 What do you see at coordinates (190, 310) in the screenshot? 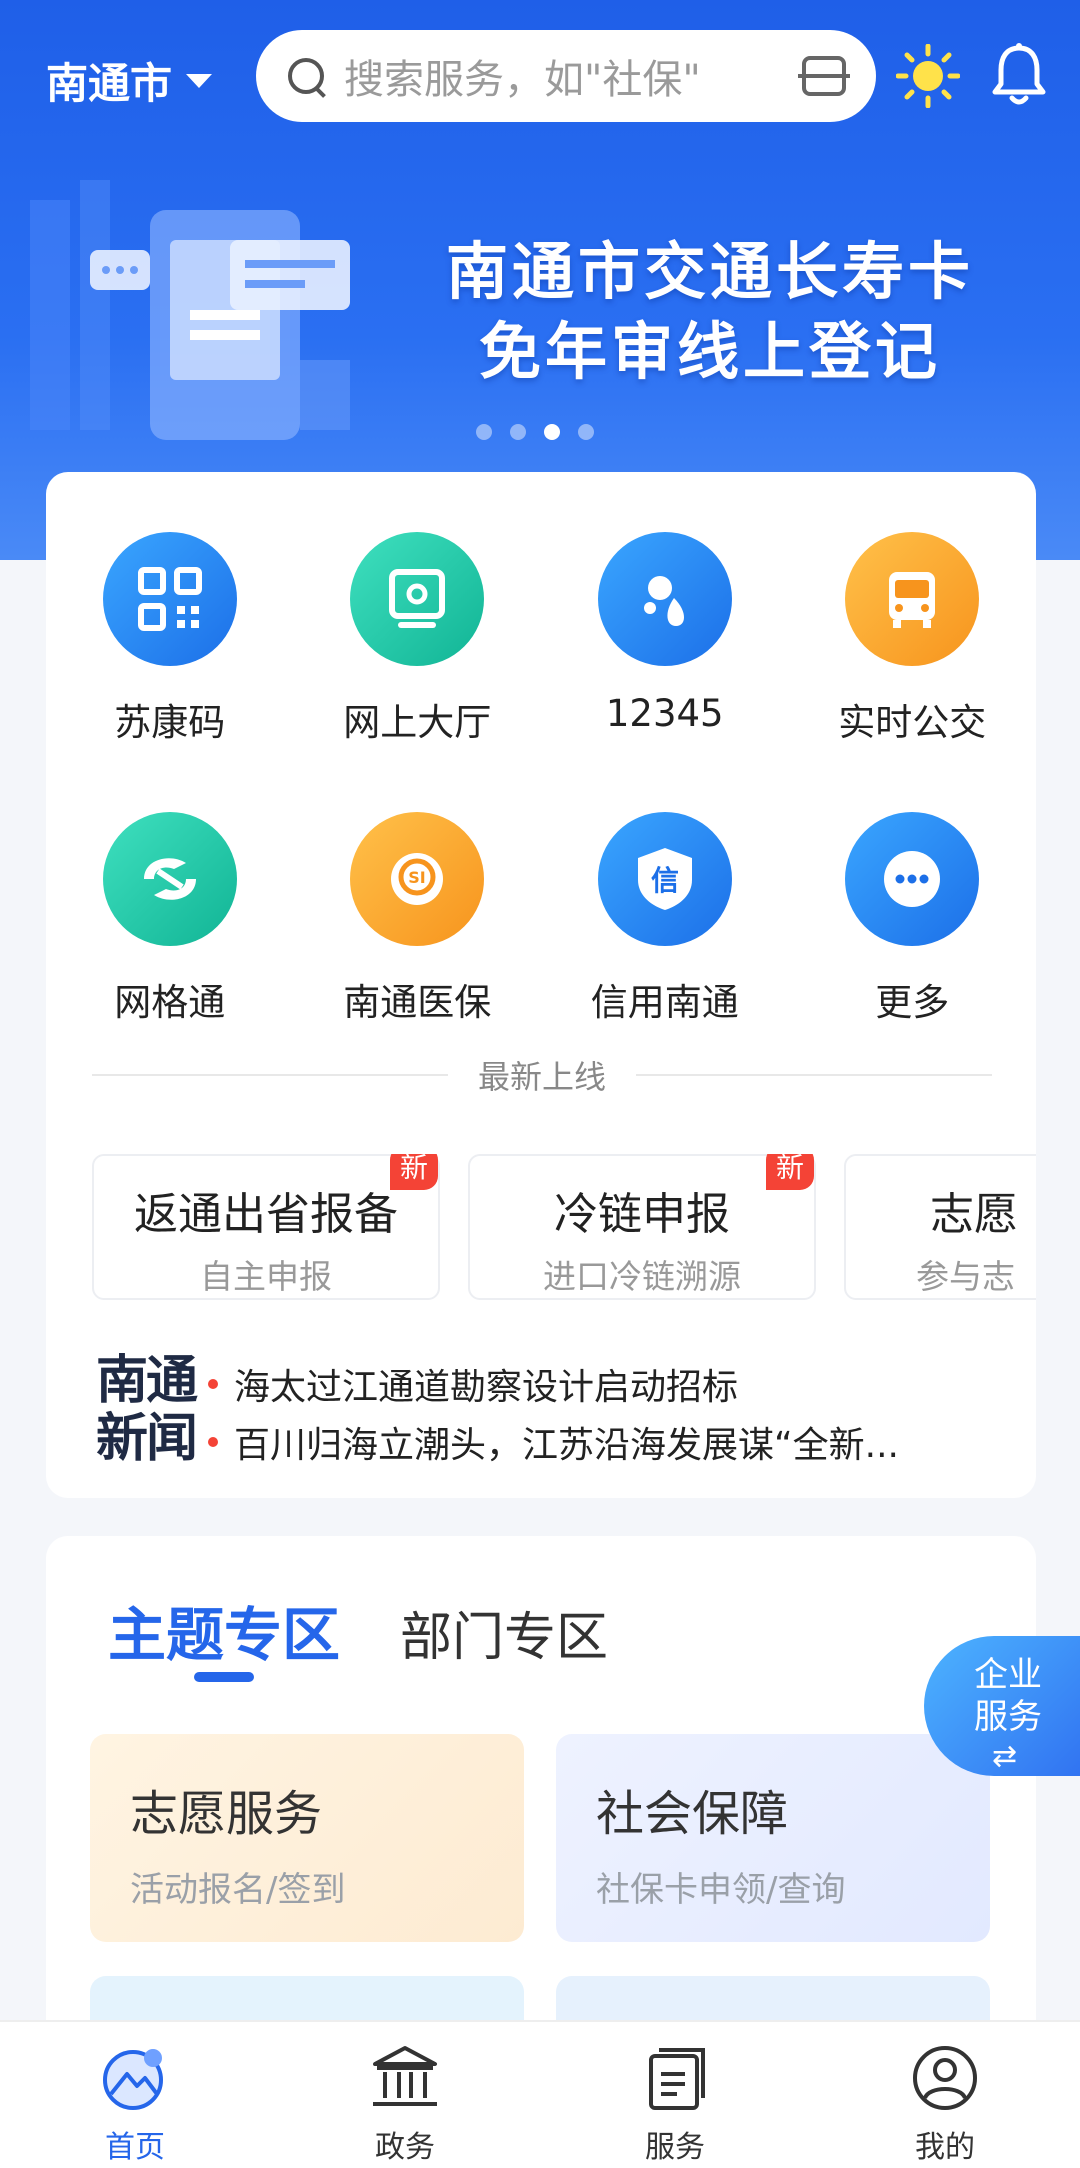
I see `banner-illustration` at bounding box center [190, 310].